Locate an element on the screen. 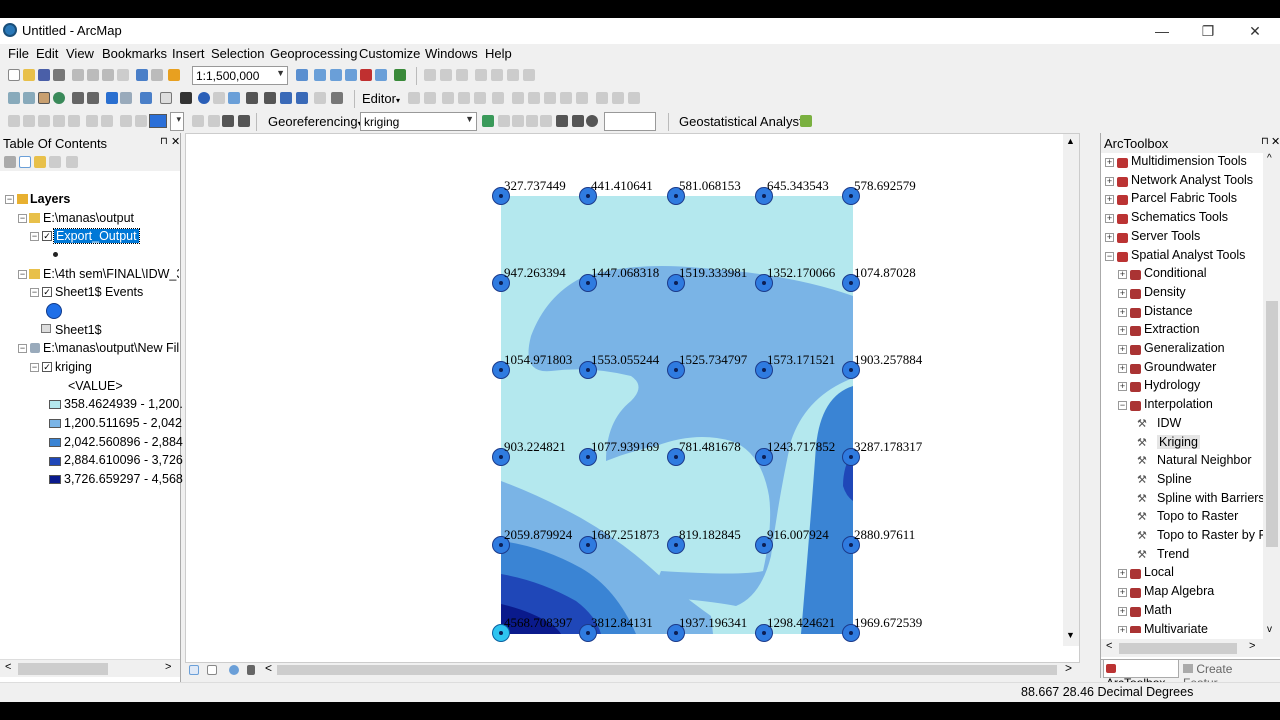  fixed-zoom-out-icon is located at coordinates (93, 98).